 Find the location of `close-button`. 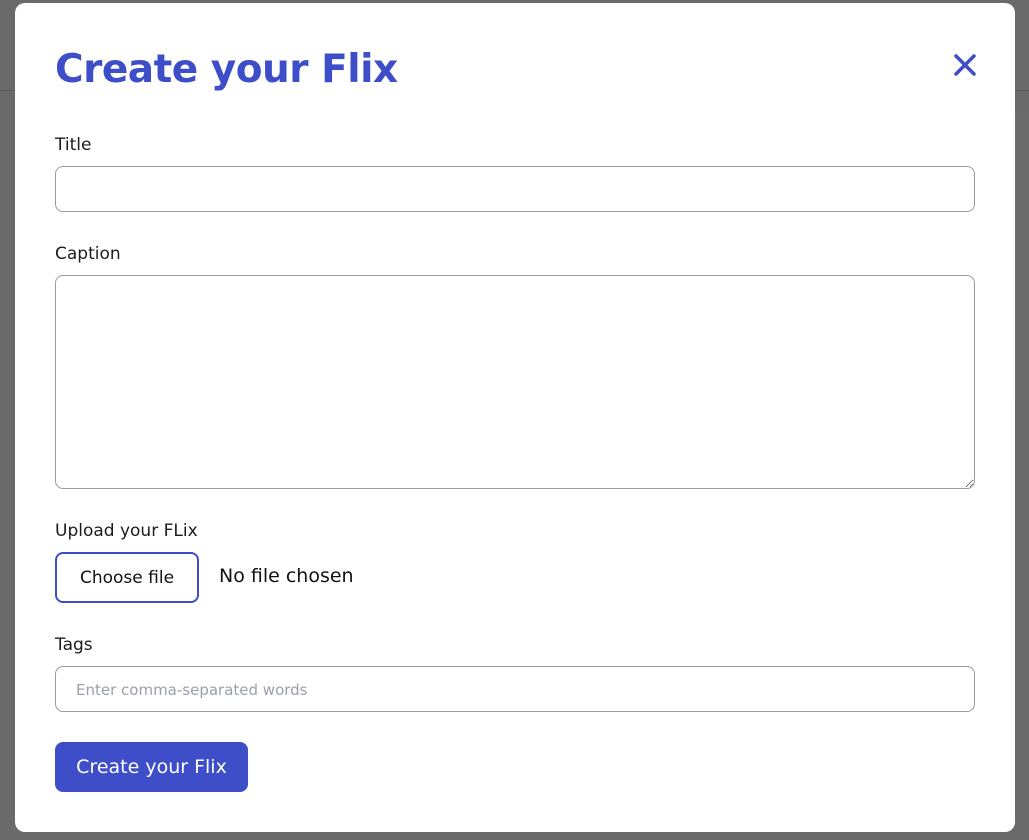

close-button is located at coordinates (965, 65).